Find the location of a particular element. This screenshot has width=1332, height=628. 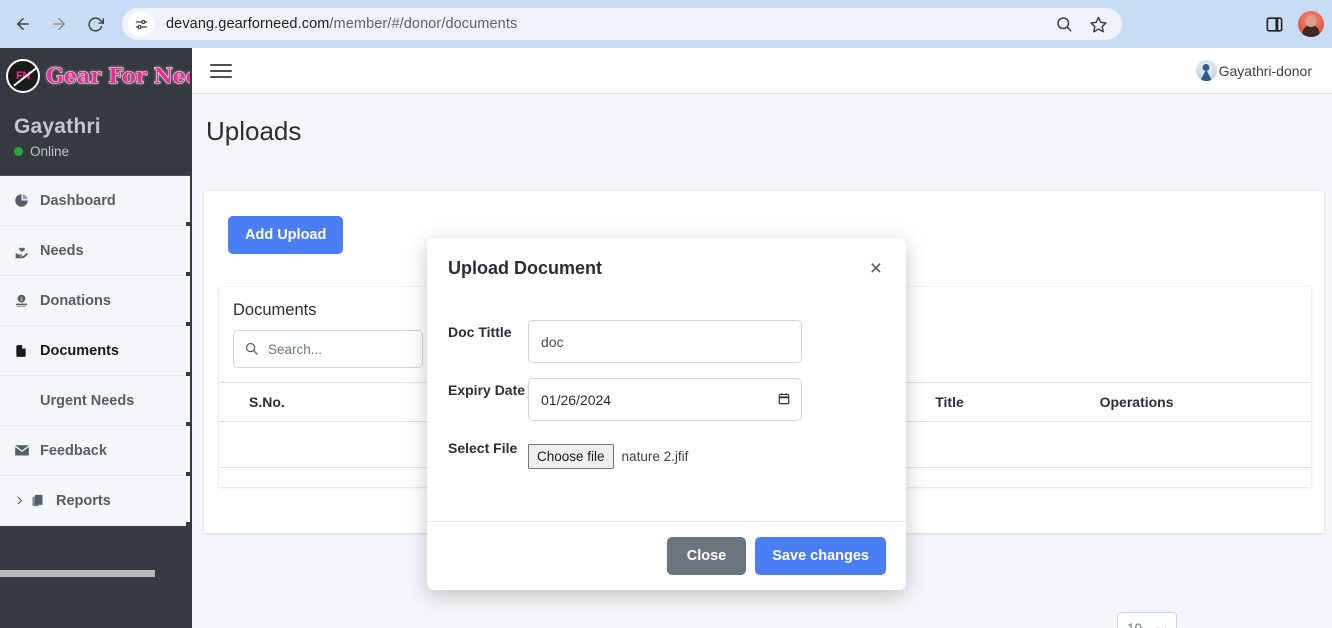

sidebar-item-donations: $ Donations is located at coordinates (96, 301).